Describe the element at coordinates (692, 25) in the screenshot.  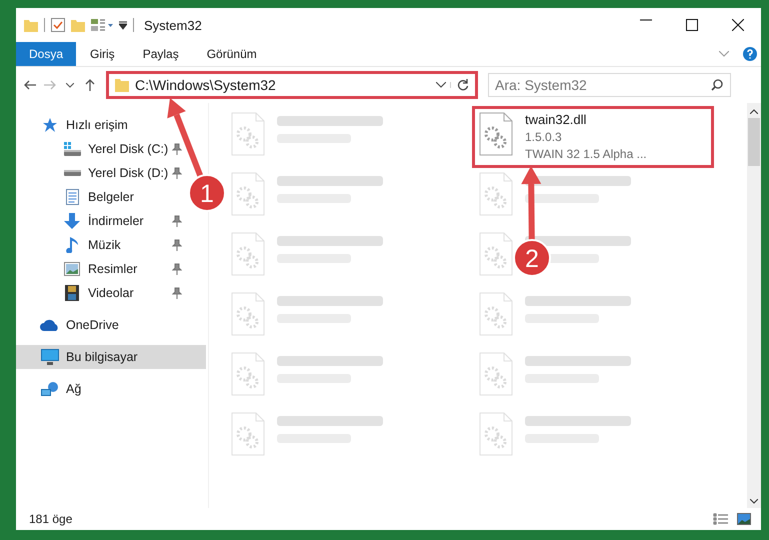
I see `maximize-icon` at that location.